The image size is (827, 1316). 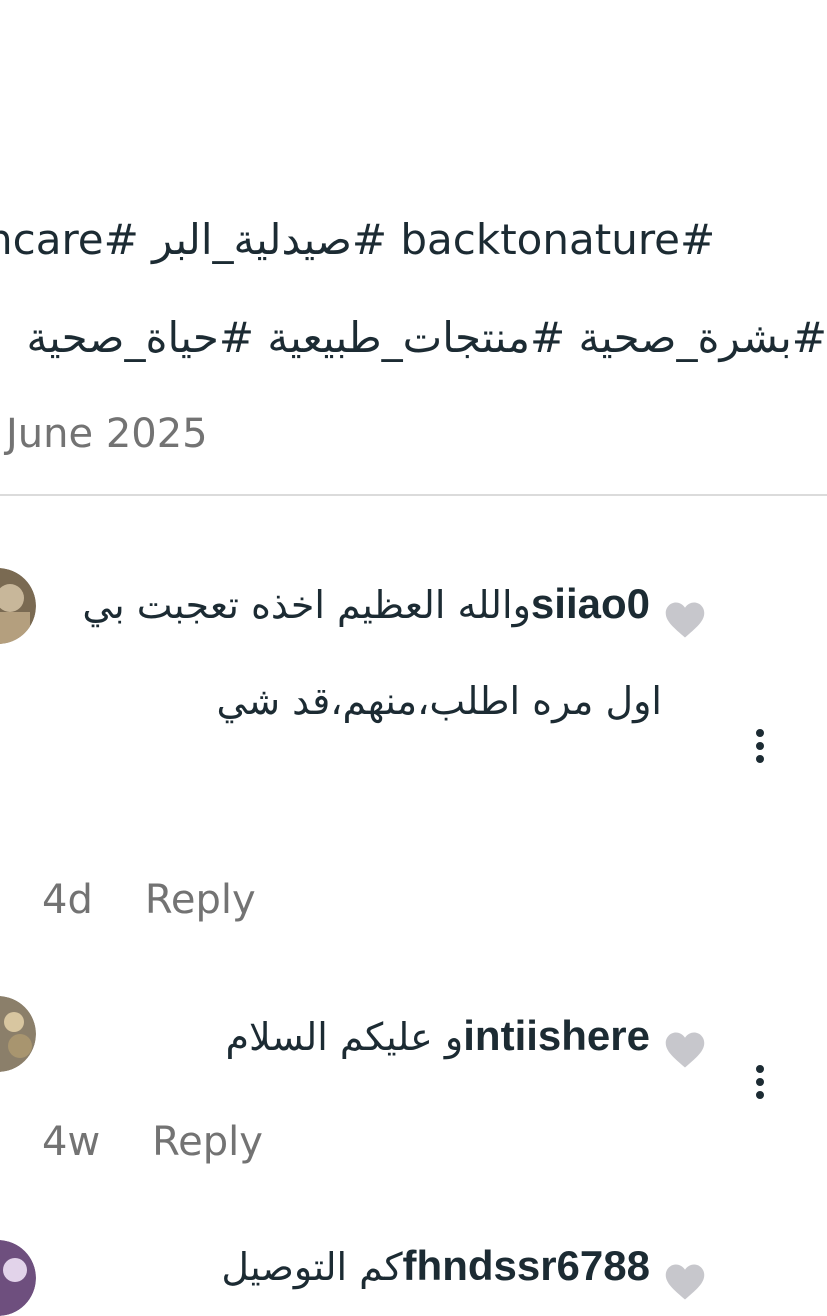 I want to click on comment-time: 4w, so click(x=71, y=1142).